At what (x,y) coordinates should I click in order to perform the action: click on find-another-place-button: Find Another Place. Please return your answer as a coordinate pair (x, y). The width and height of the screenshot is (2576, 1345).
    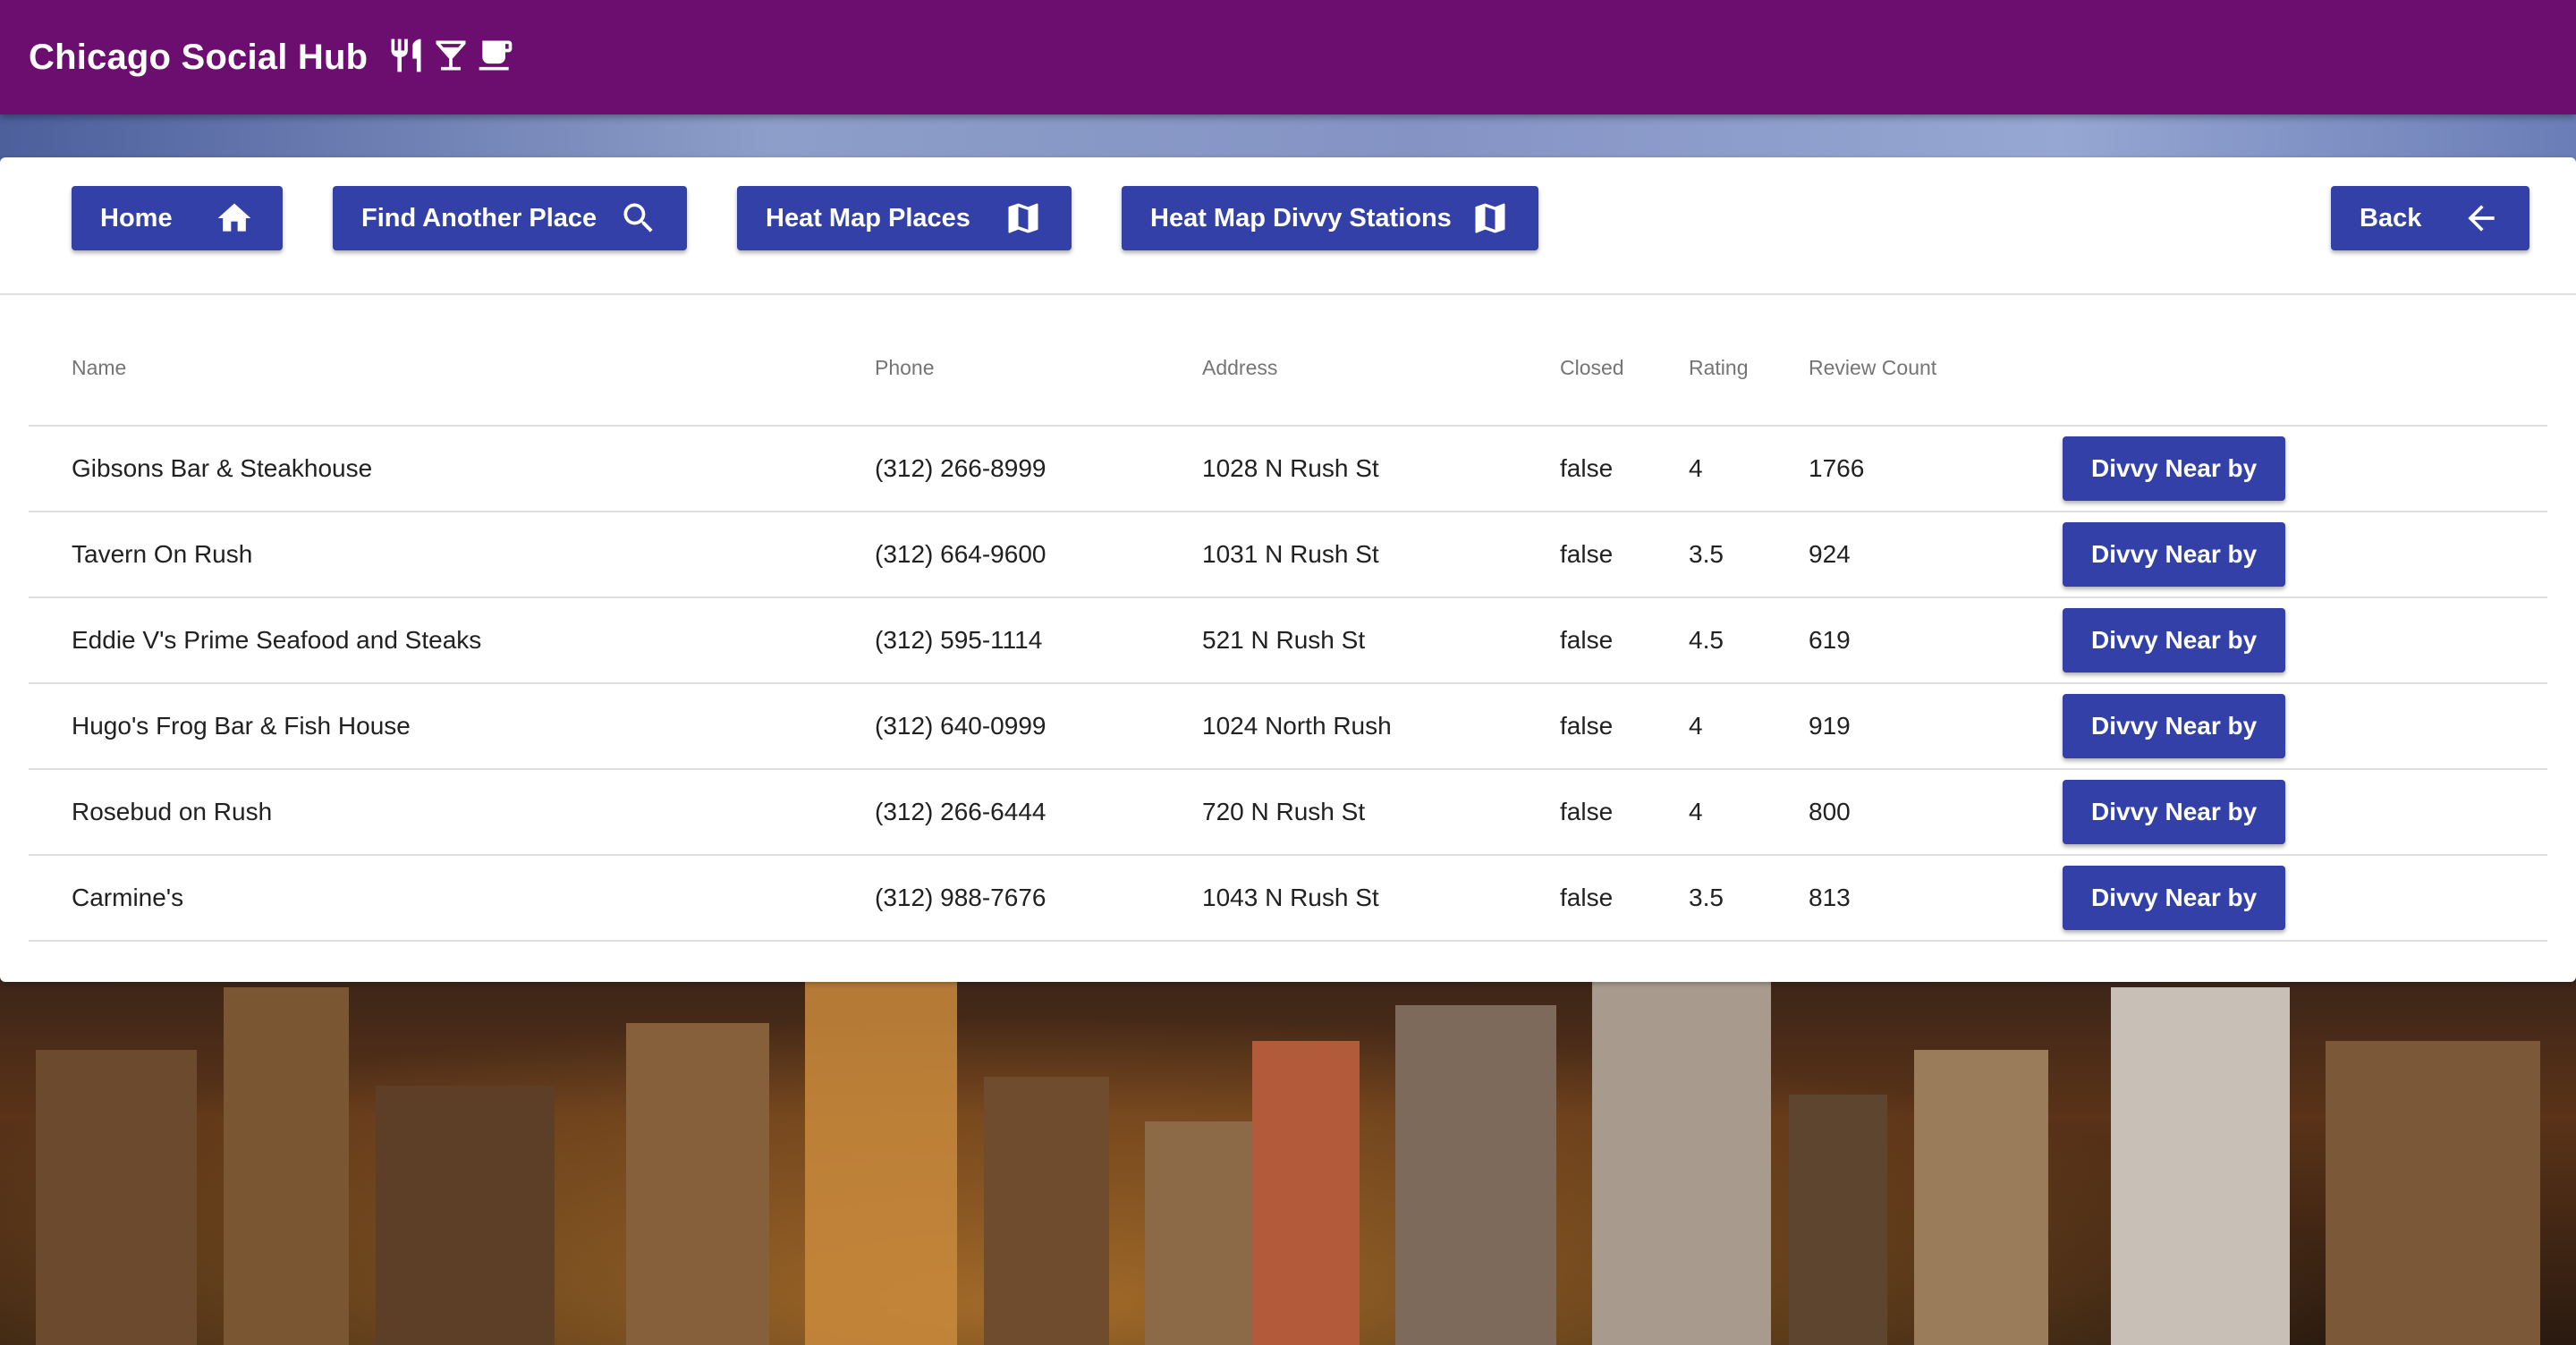
    Looking at the image, I should click on (510, 218).